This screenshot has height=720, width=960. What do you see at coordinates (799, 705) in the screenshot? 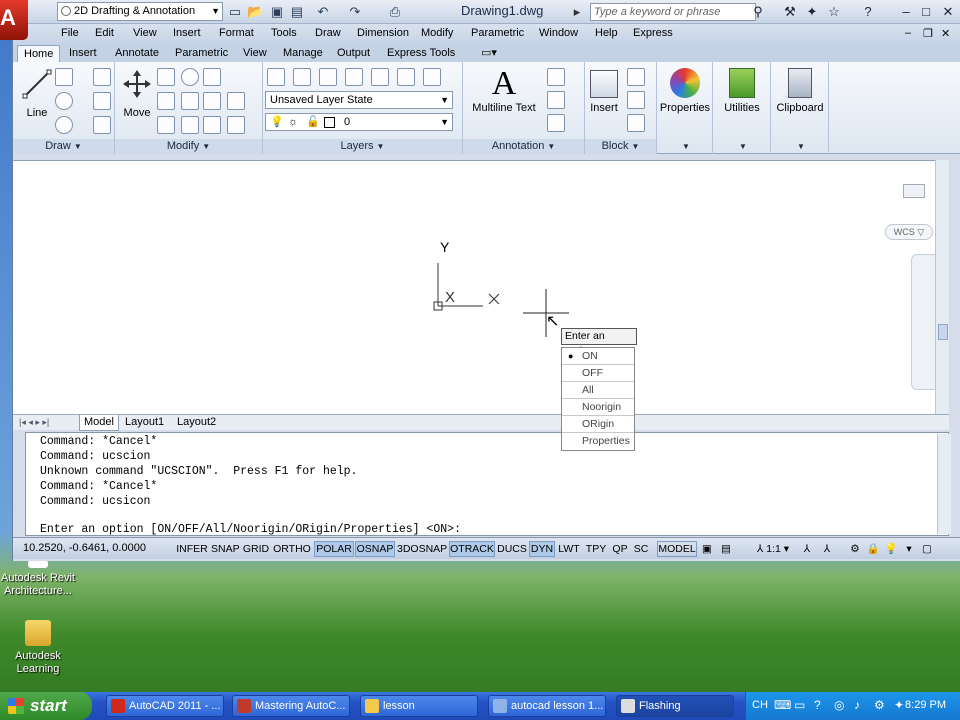
I see `network-icon: ▭` at bounding box center [799, 705].